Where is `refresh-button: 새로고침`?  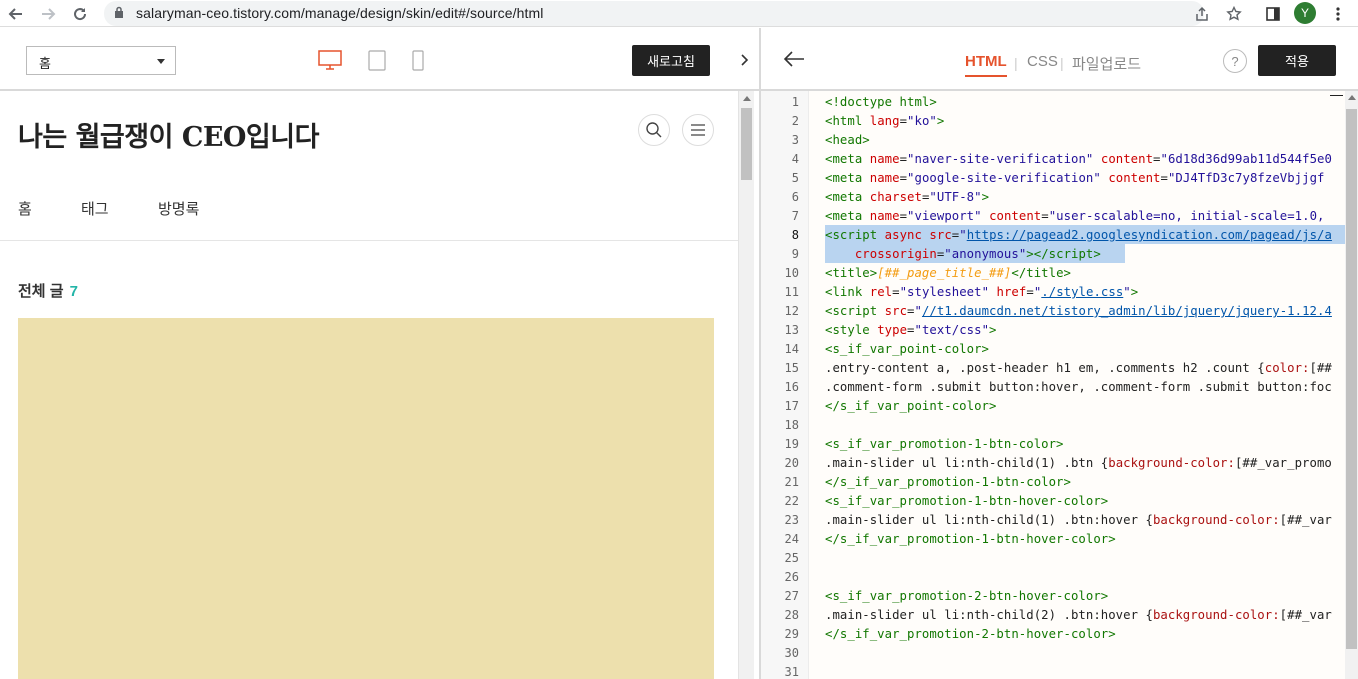 refresh-button: 새로고침 is located at coordinates (671, 60).